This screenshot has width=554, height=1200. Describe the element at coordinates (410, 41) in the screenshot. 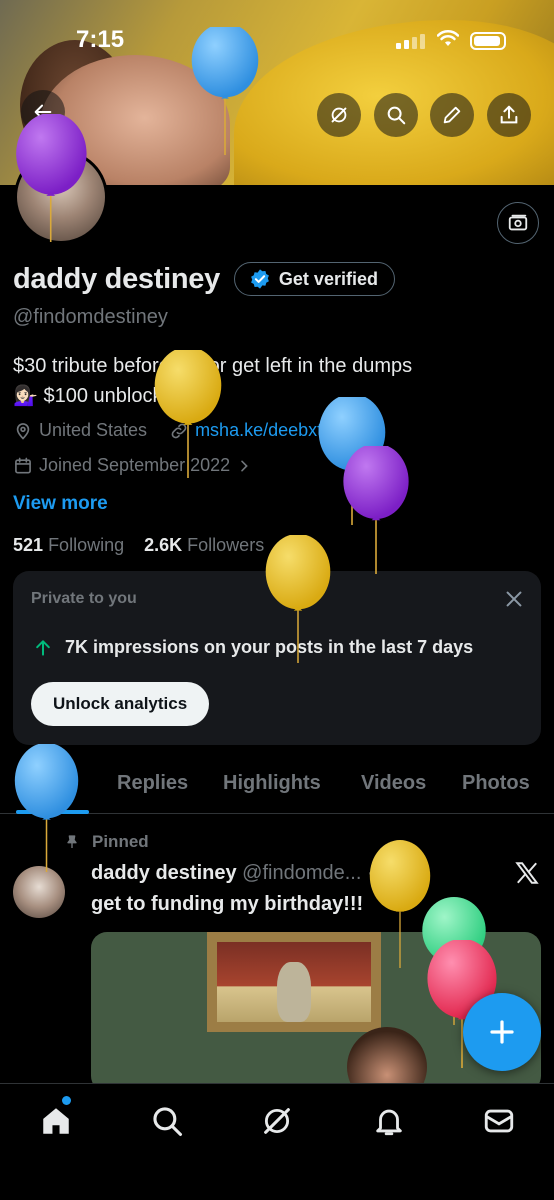

I see `cellular-signal-icon` at that location.